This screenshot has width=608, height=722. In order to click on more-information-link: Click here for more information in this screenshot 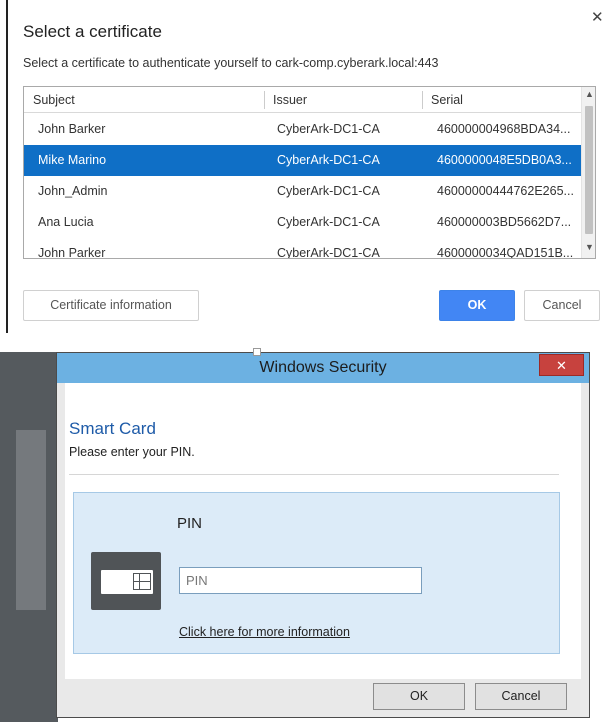, I will do `click(264, 632)`.